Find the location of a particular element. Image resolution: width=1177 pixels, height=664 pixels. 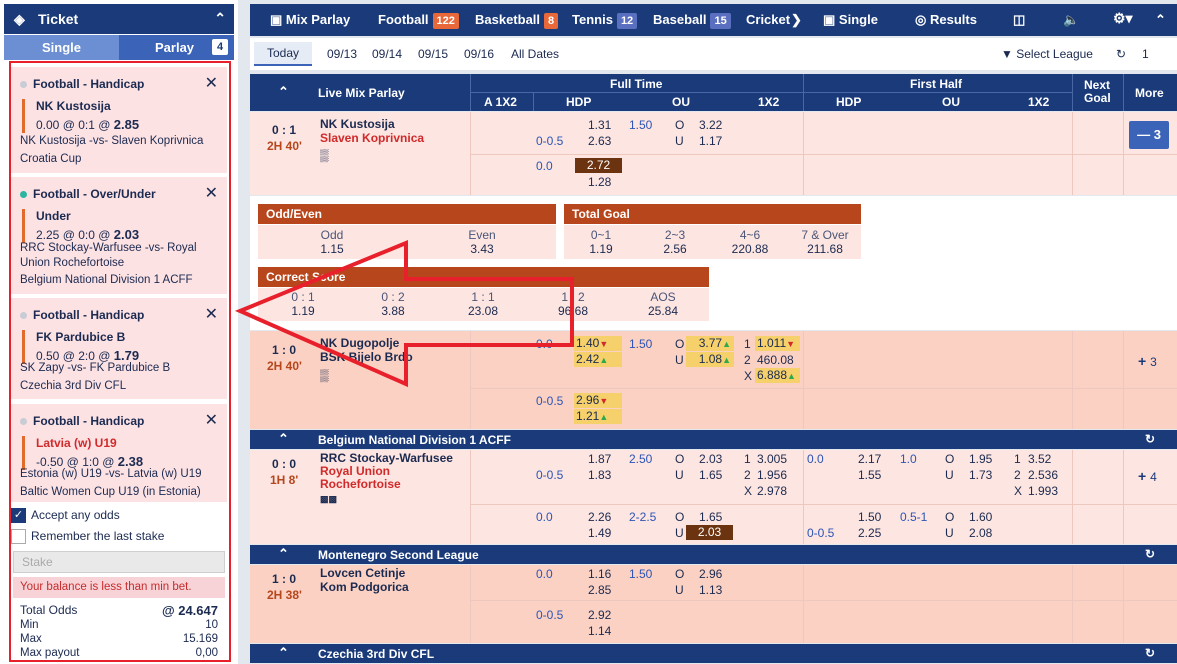

odd-cell: 2.25 is located at coordinates (869, 533).